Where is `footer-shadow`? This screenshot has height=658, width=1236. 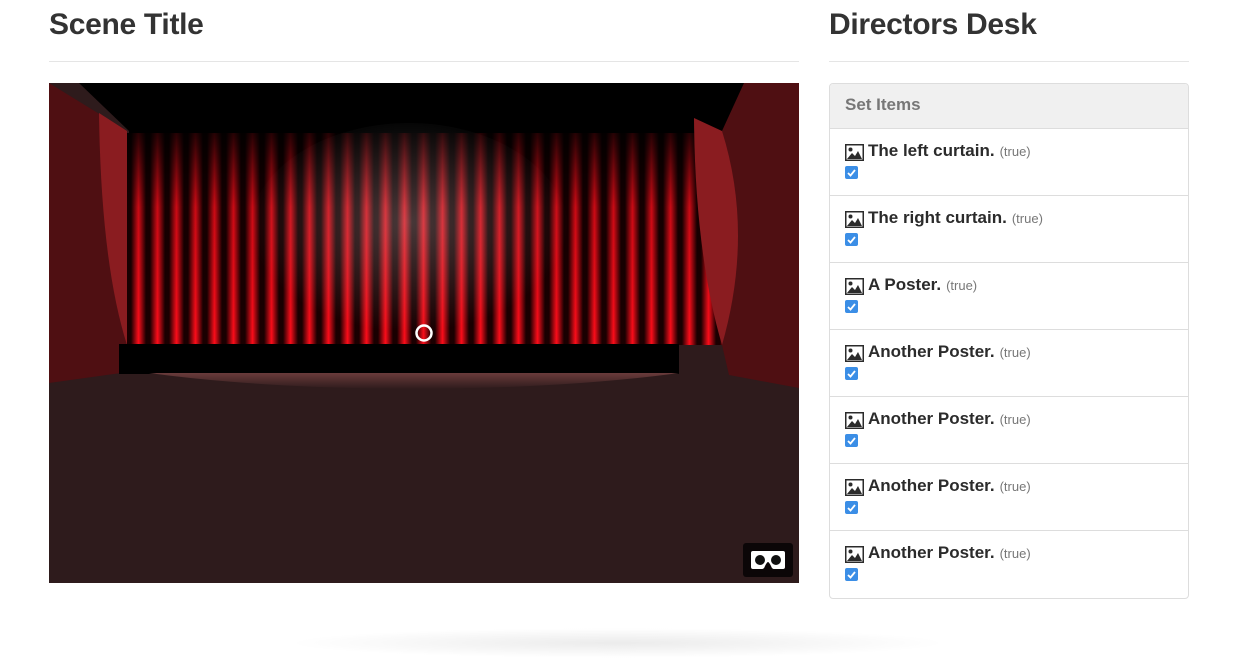
footer-shadow is located at coordinates (617, 643).